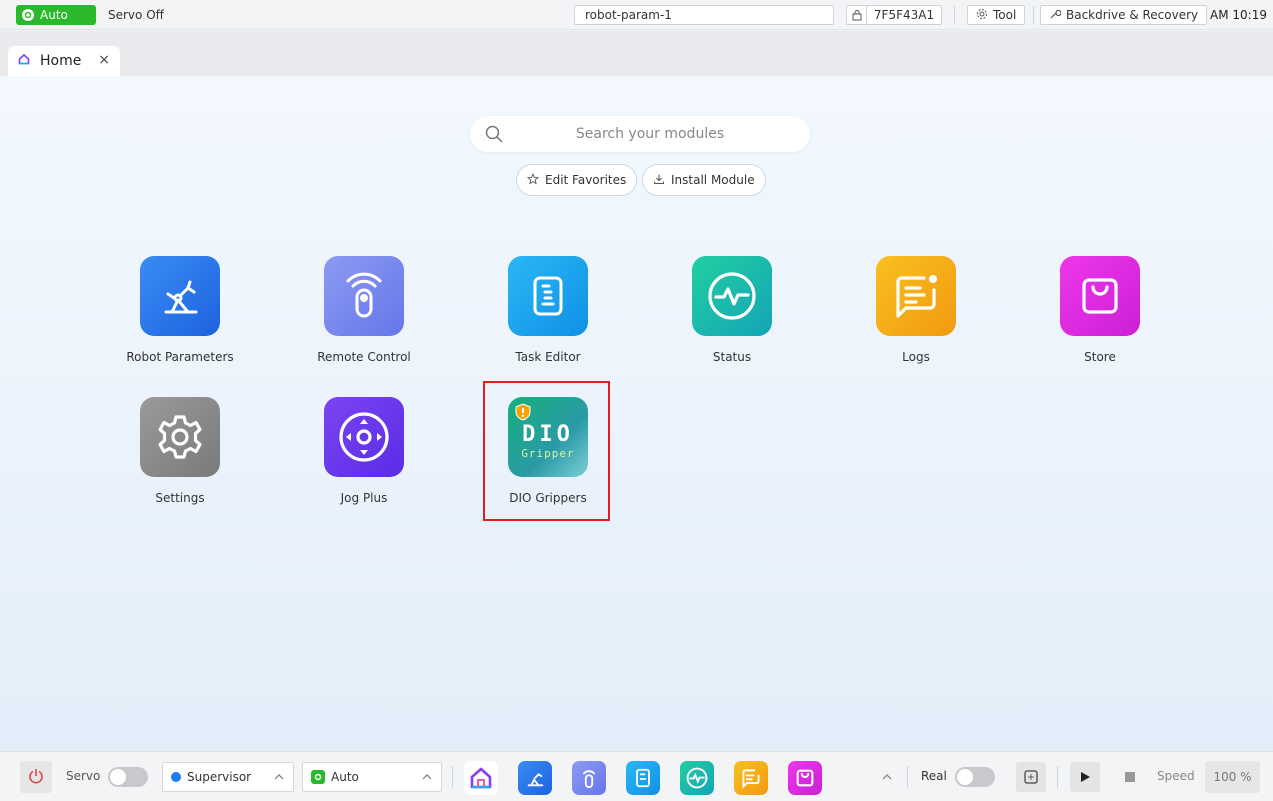 This screenshot has width=1273, height=801. I want to click on play-button, so click(1085, 777).